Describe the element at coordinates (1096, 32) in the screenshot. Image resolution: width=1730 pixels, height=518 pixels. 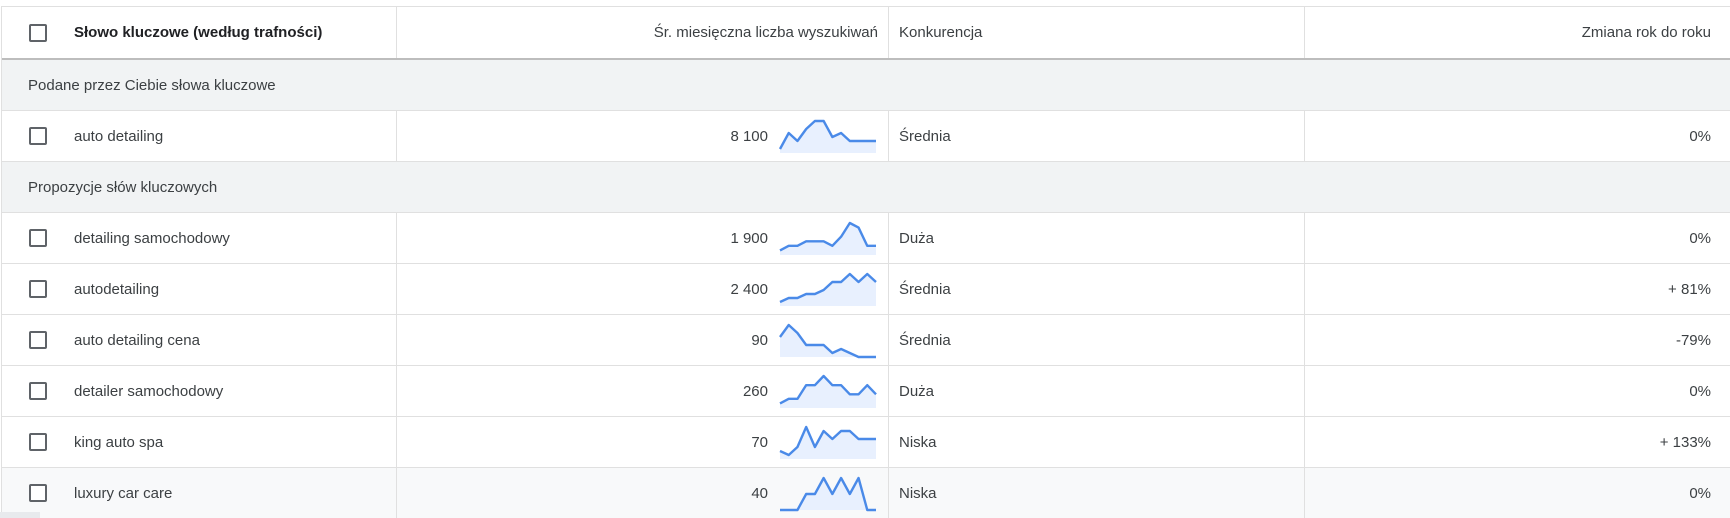
I see `header-competition: Konkurencja` at that location.